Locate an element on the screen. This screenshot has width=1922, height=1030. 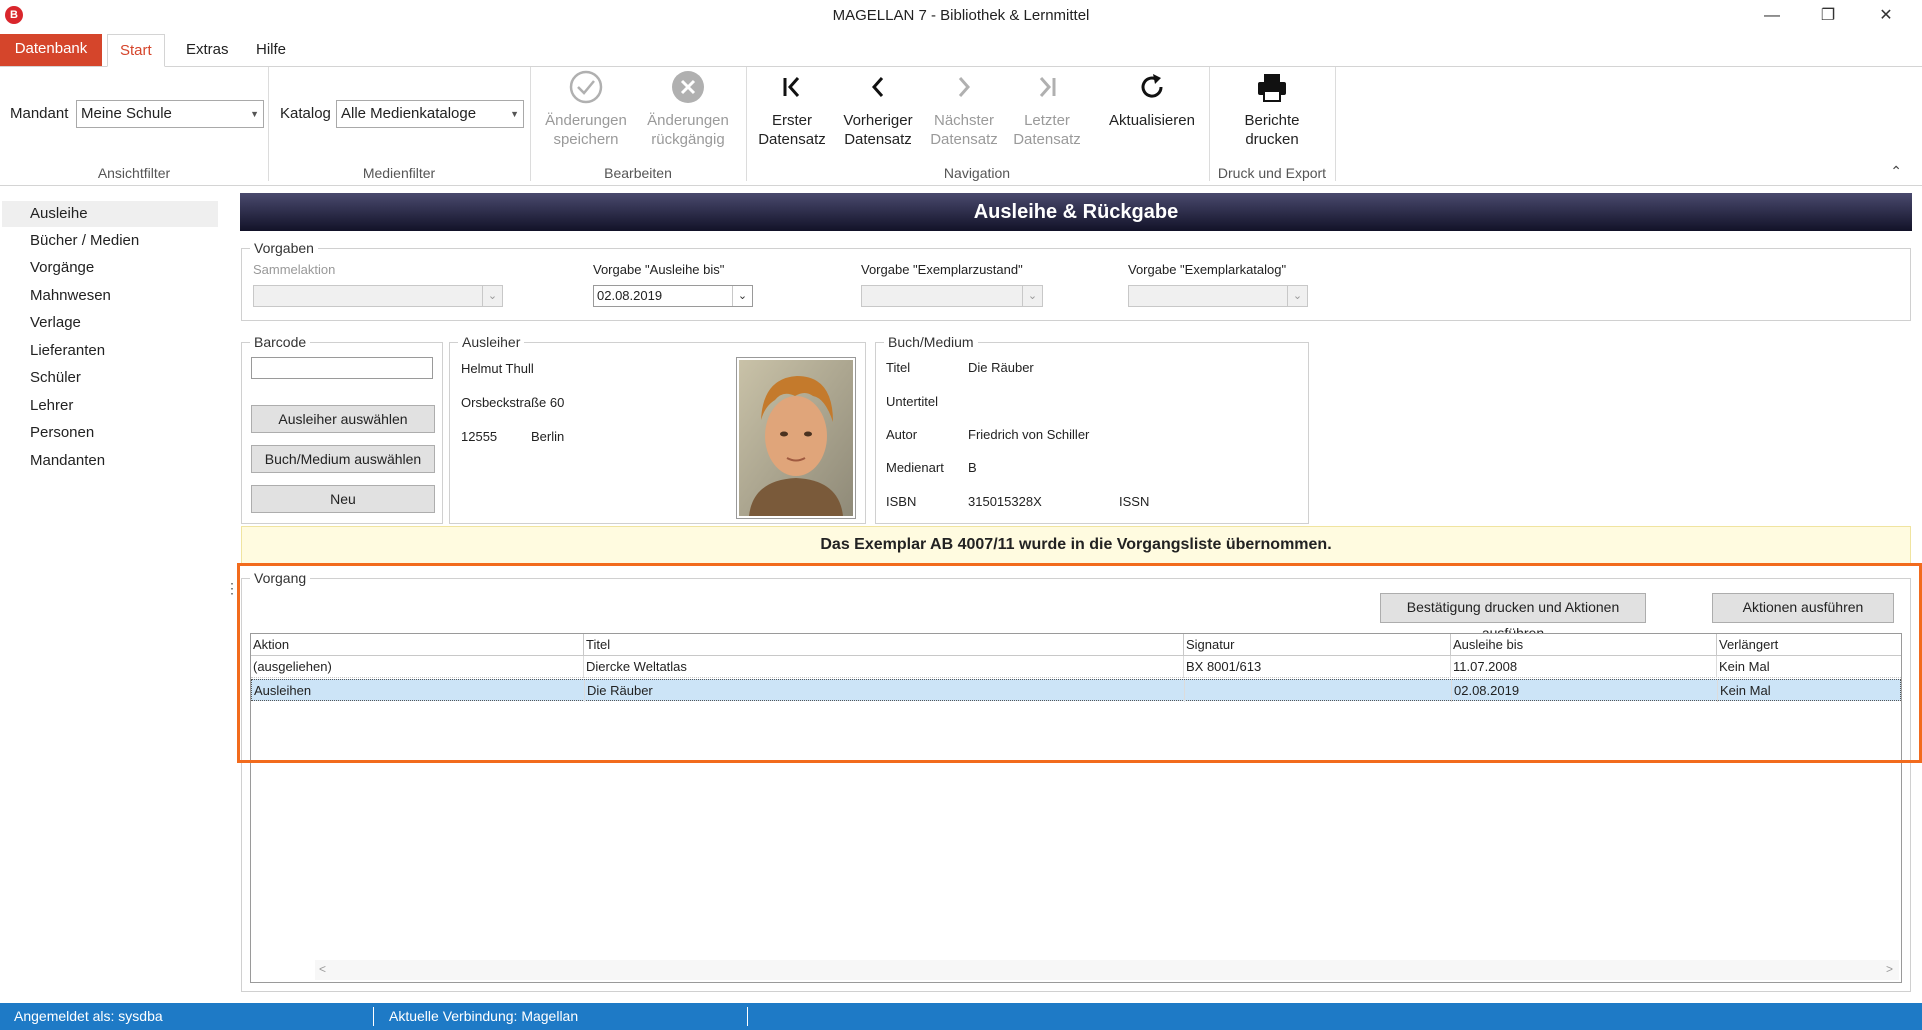
first-record-icon is located at coordinates (791, 87).